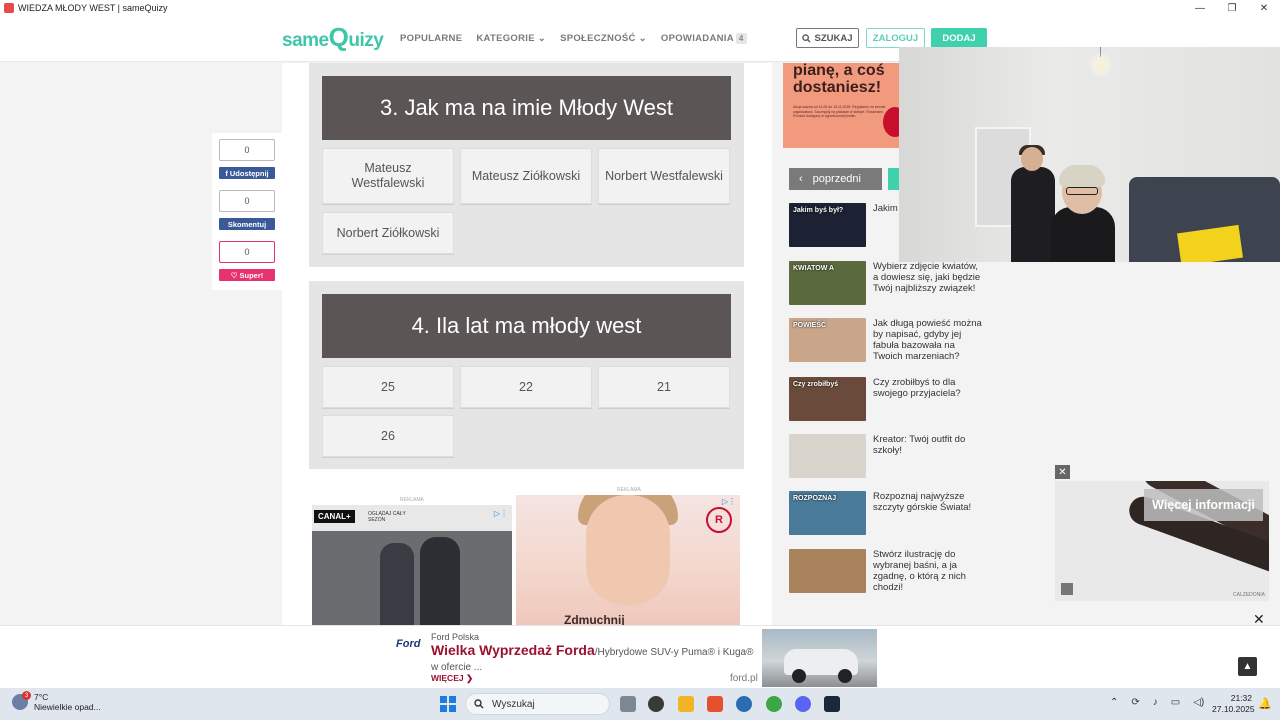 The image size is (1280, 720). What do you see at coordinates (305, 40) in the screenshot?
I see `logo-part-same: same` at bounding box center [305, 40].